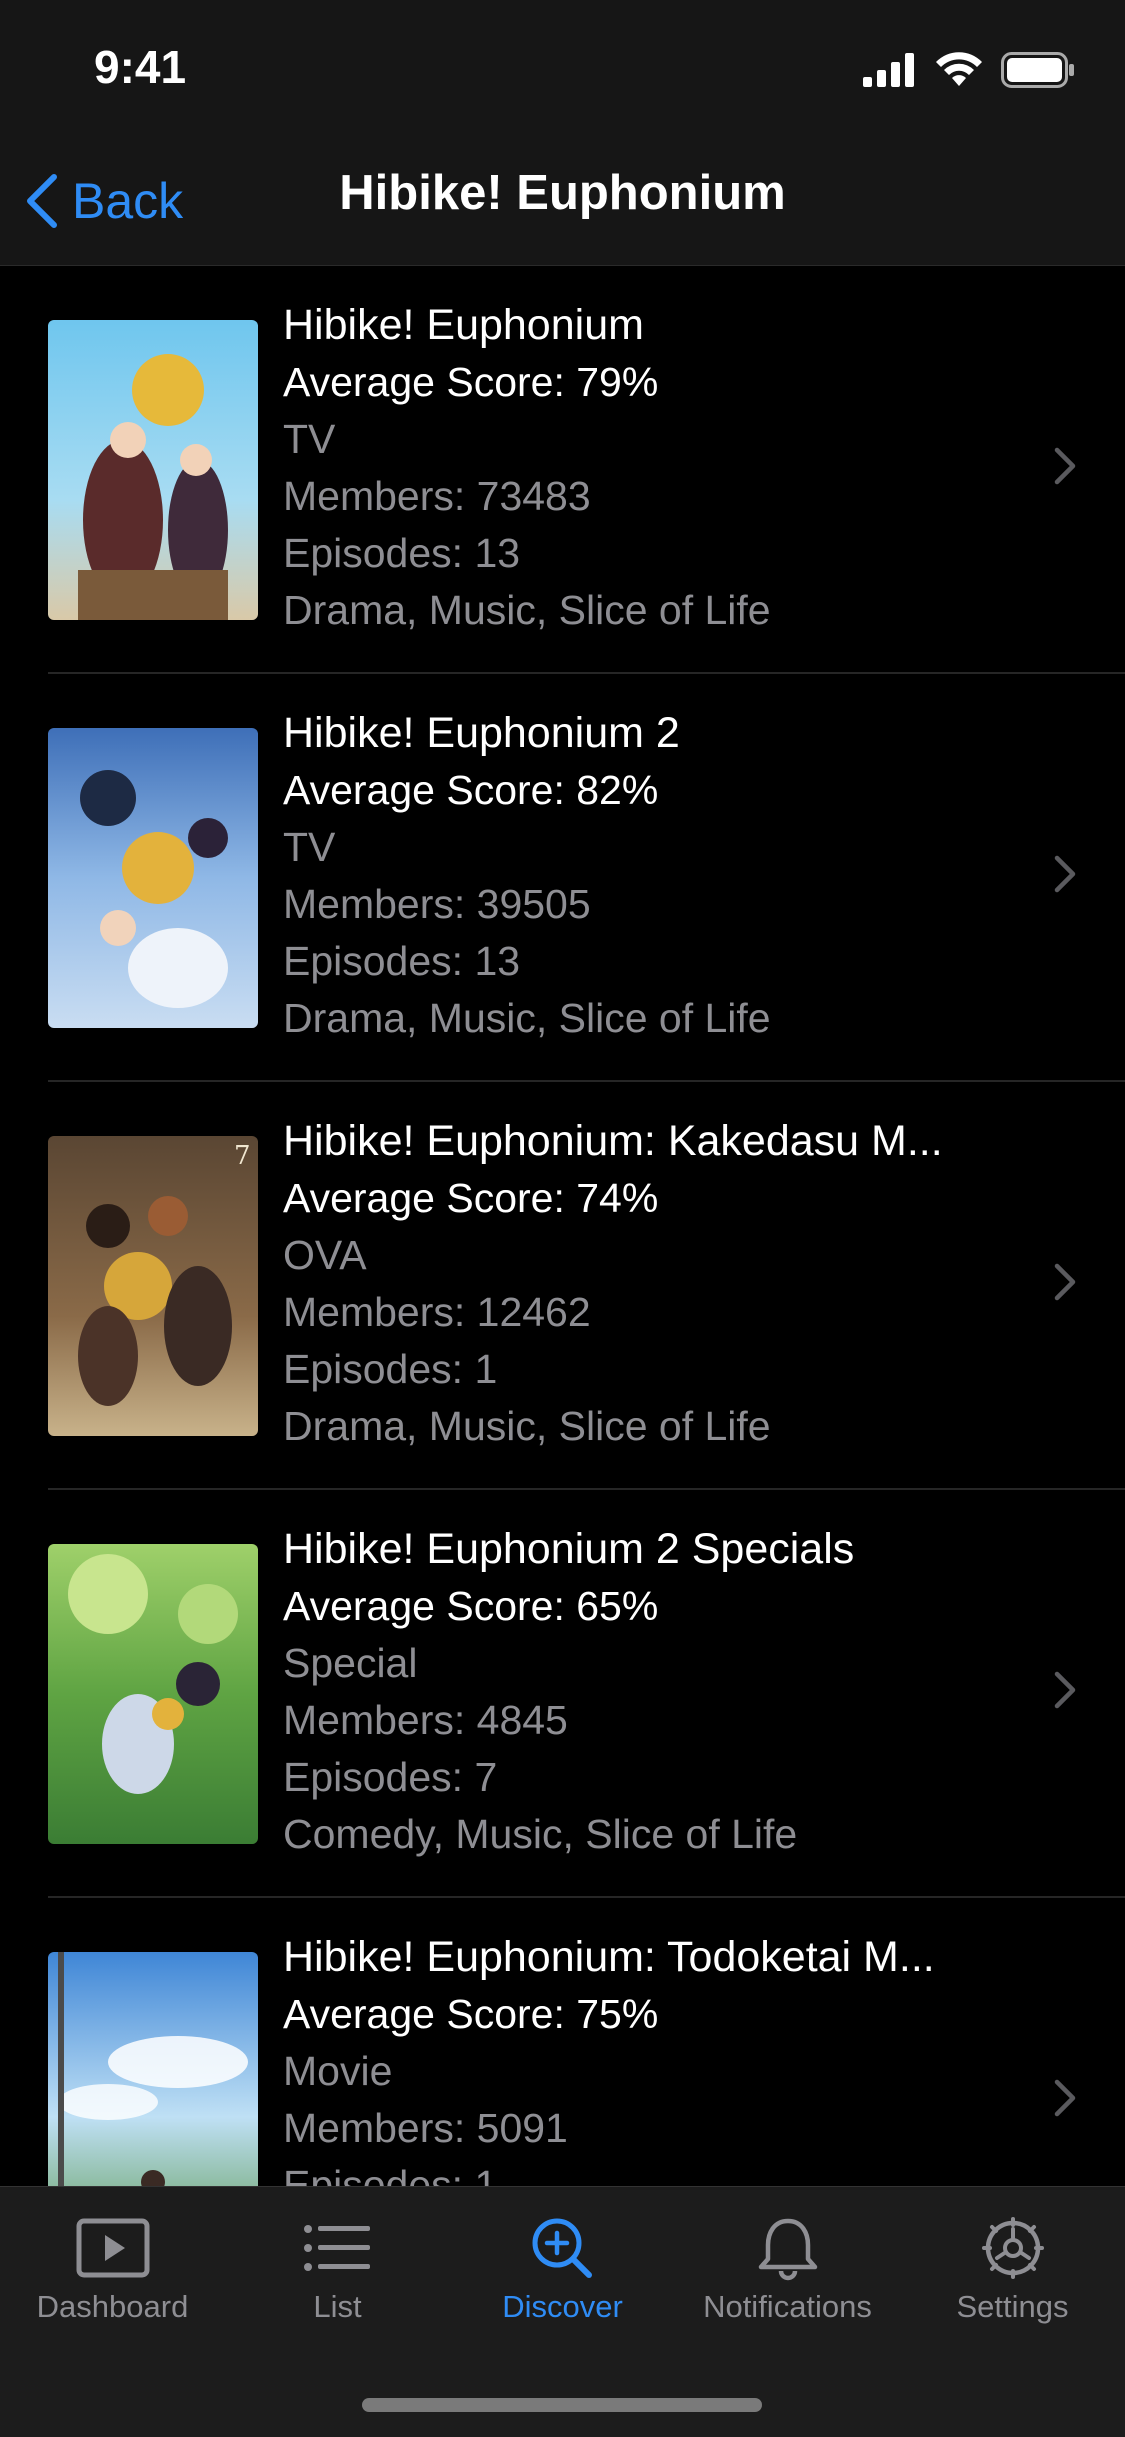  I want to click on search-plus-icon, so click(562, 2248).